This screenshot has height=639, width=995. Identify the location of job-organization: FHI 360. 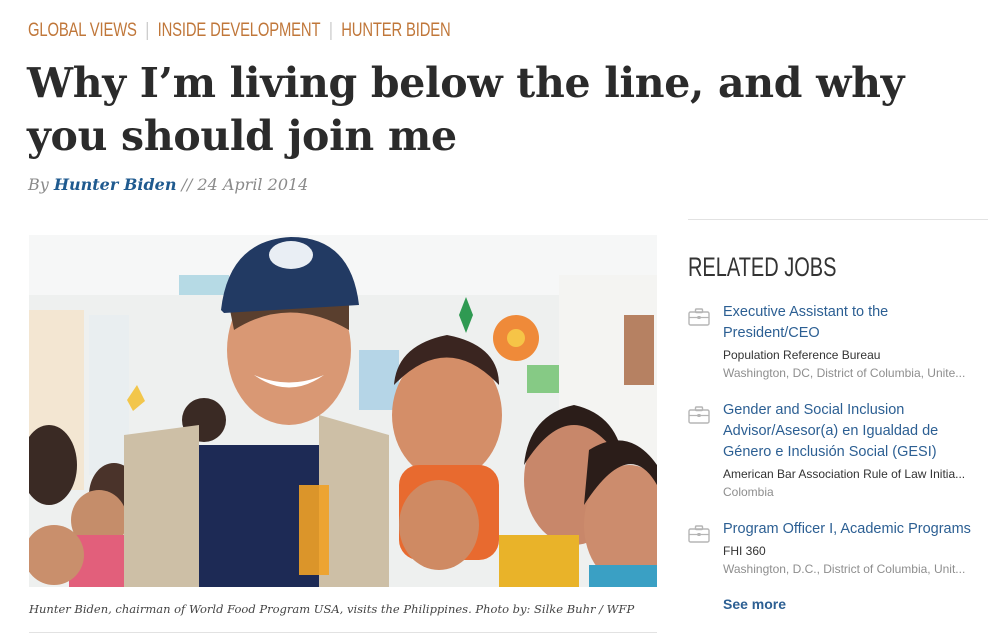
(744, 551).